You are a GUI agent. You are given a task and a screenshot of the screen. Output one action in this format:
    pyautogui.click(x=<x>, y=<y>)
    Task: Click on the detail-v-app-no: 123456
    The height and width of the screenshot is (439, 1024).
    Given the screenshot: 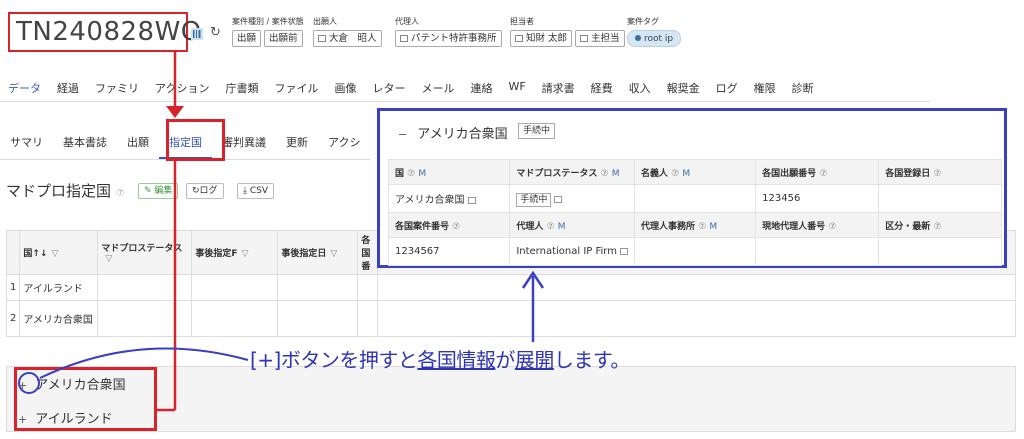 What is the action you would take?
    pyautogui.click(x=817, y=198)
    